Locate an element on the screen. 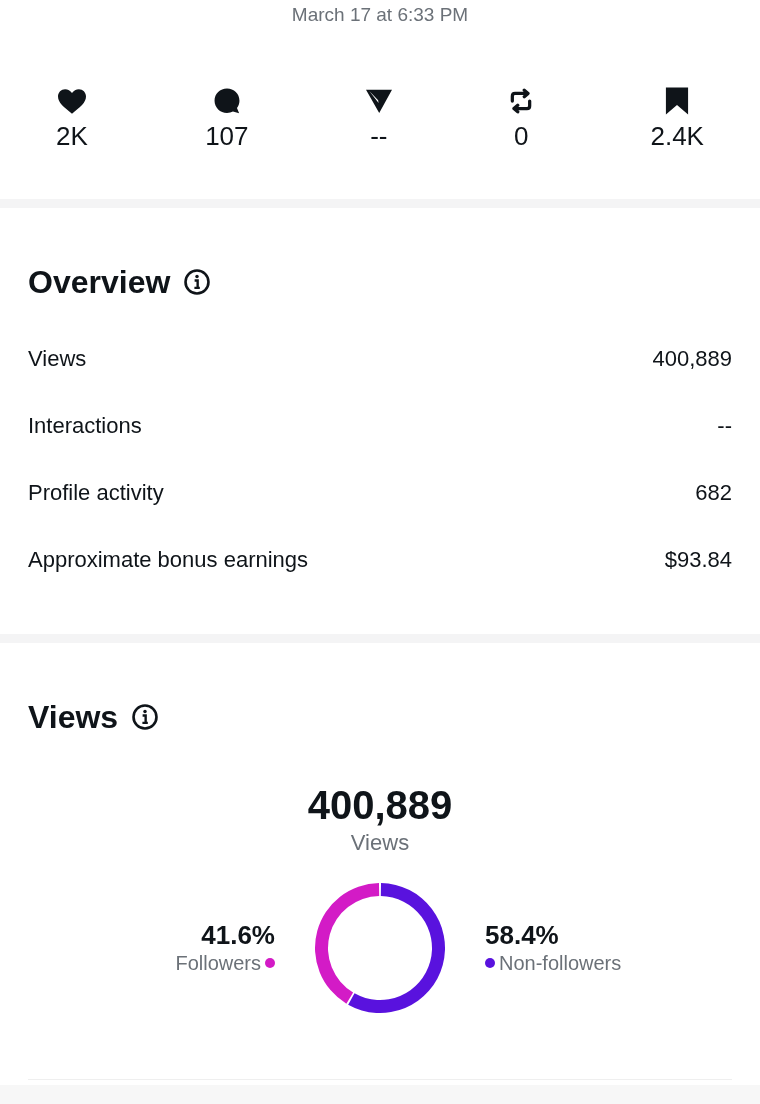 The width and height of the screenshot is (760, 1104). stat-count: 0 is located at coordinates (521, 136).